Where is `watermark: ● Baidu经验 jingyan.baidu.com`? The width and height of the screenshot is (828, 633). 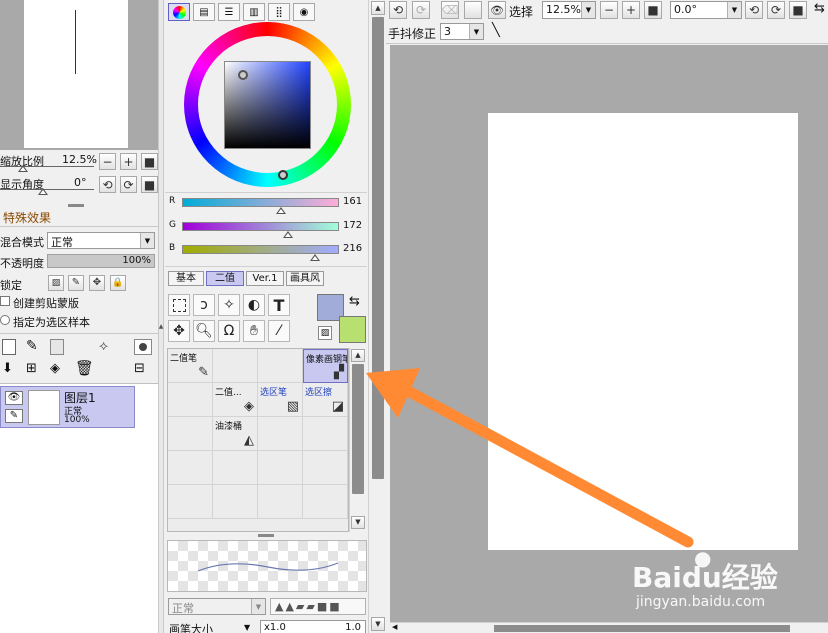
watermark: ● Baidu经验 jingyan.baidu.com is located at coordinates (730, 581).